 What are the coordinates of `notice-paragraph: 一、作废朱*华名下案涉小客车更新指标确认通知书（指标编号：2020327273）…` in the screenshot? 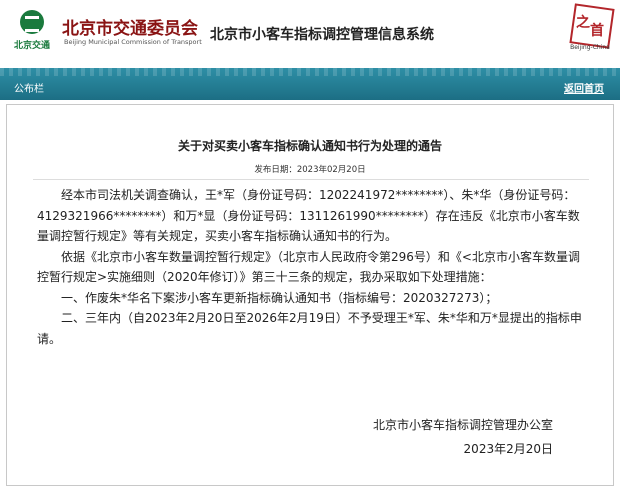 It's located at (279, 297).